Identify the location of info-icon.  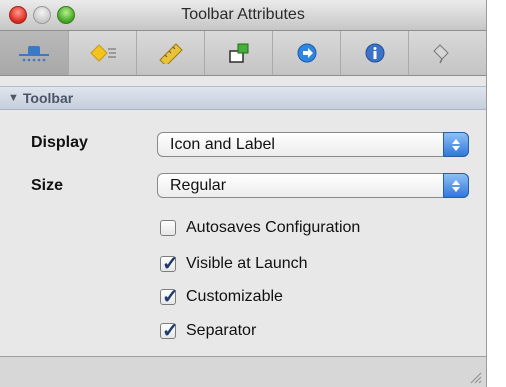
(374, 53).